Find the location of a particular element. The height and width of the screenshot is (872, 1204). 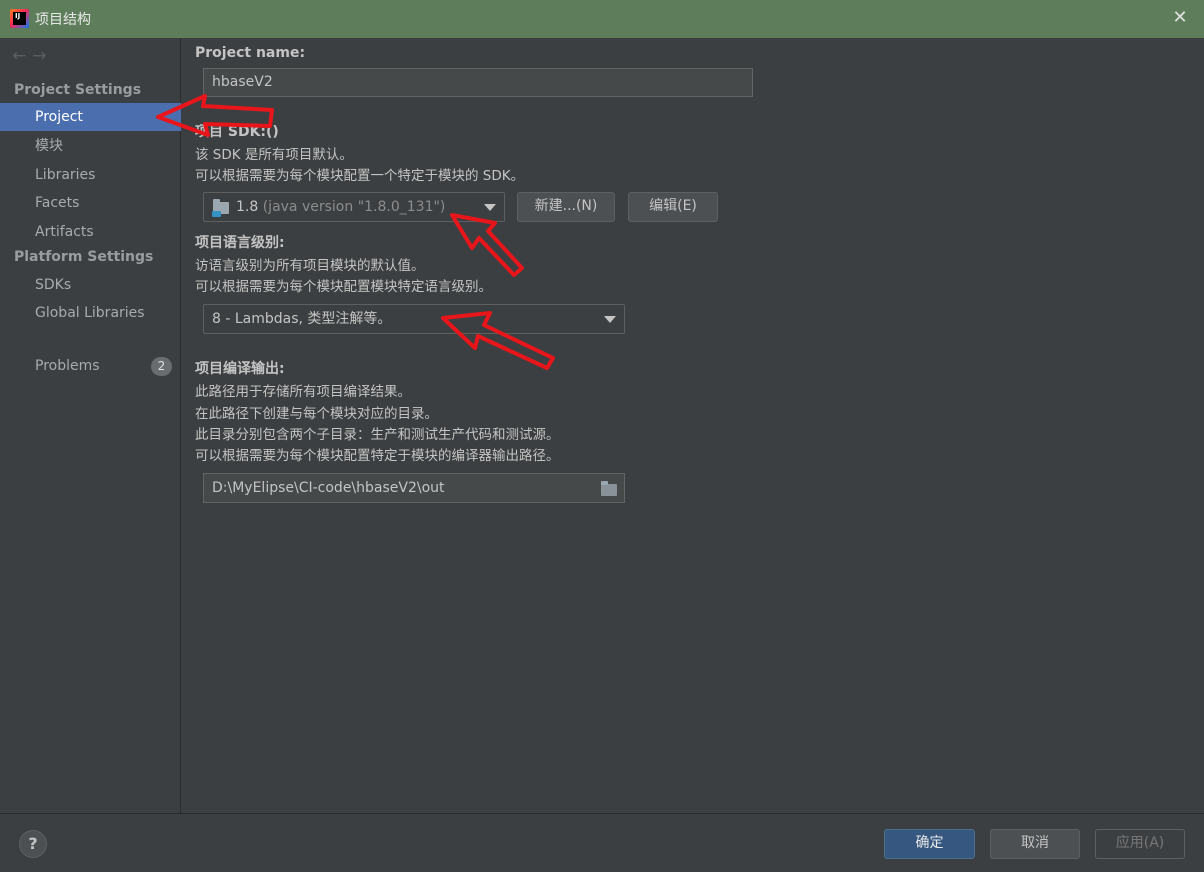

sidebar-item-libraries: Libraries is located at coordinates (90, 175).